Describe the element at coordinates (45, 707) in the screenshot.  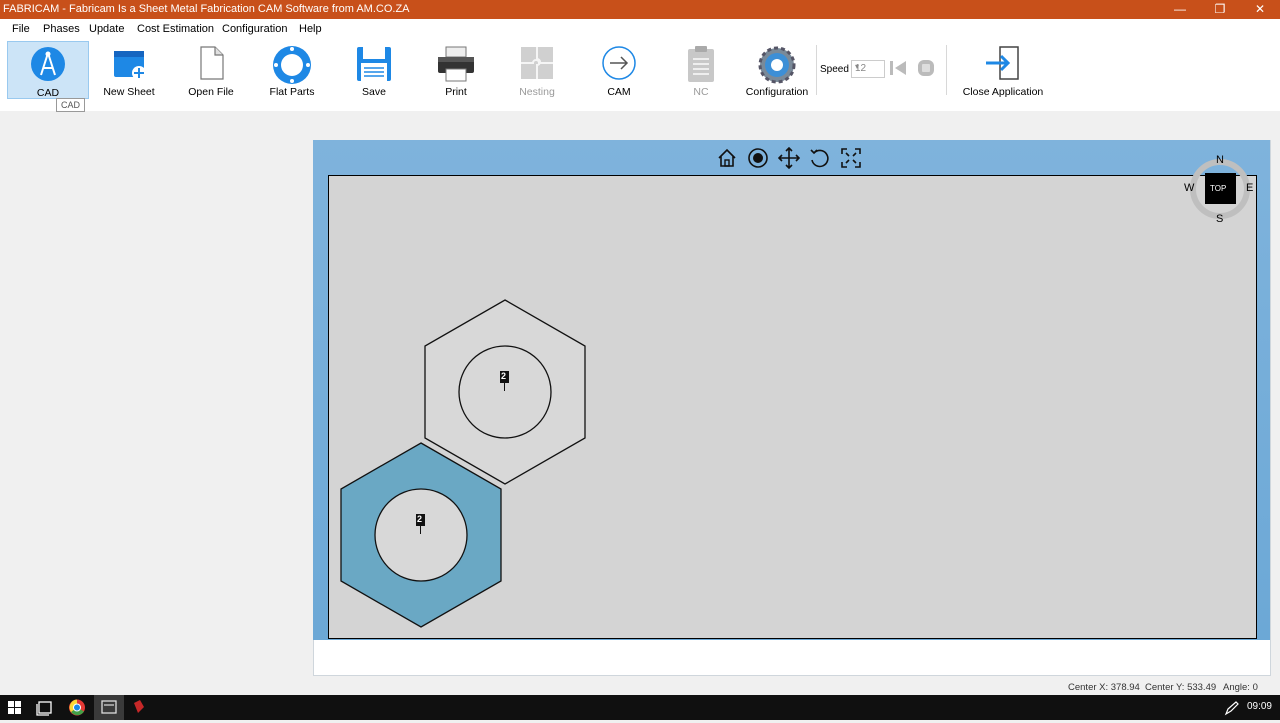
I see `task-view-icon` at that location.